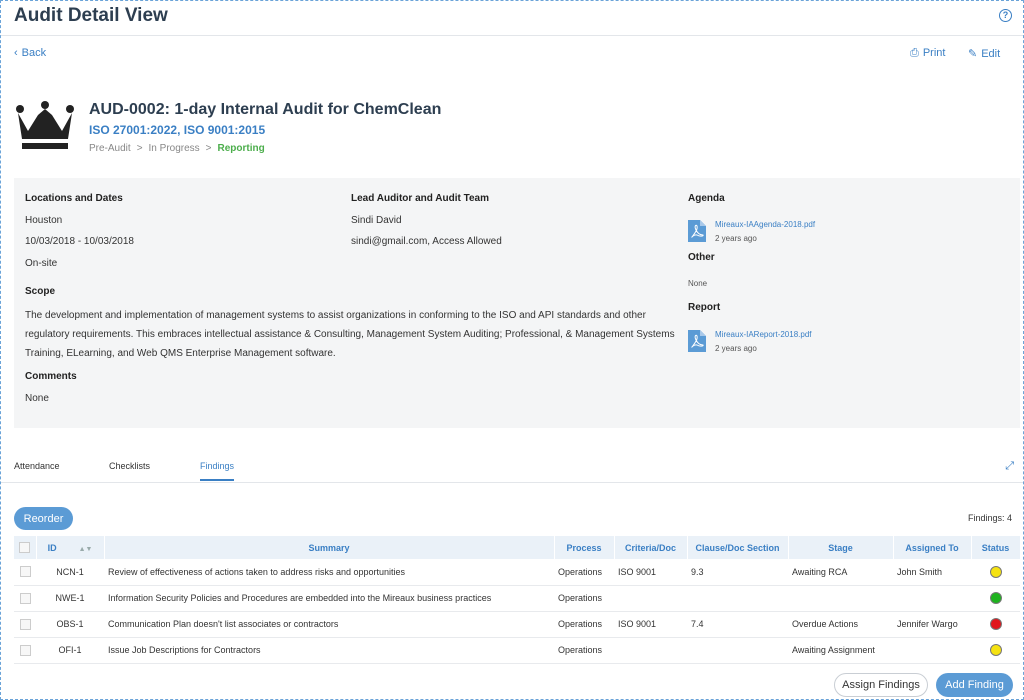 Image resolution: width=1024 pixels, height=700 pixels. I want to click on cell-id: NWE-1, so click(70, 598).